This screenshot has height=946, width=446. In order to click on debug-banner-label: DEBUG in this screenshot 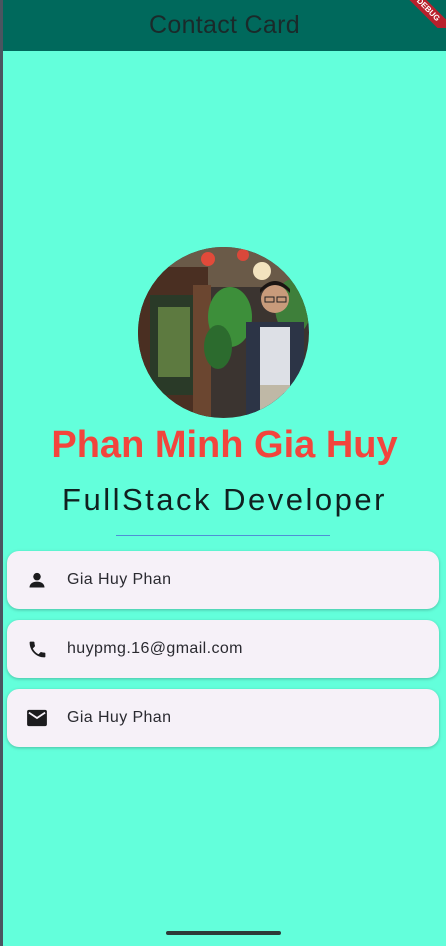, I will do `click(426, 14)`.